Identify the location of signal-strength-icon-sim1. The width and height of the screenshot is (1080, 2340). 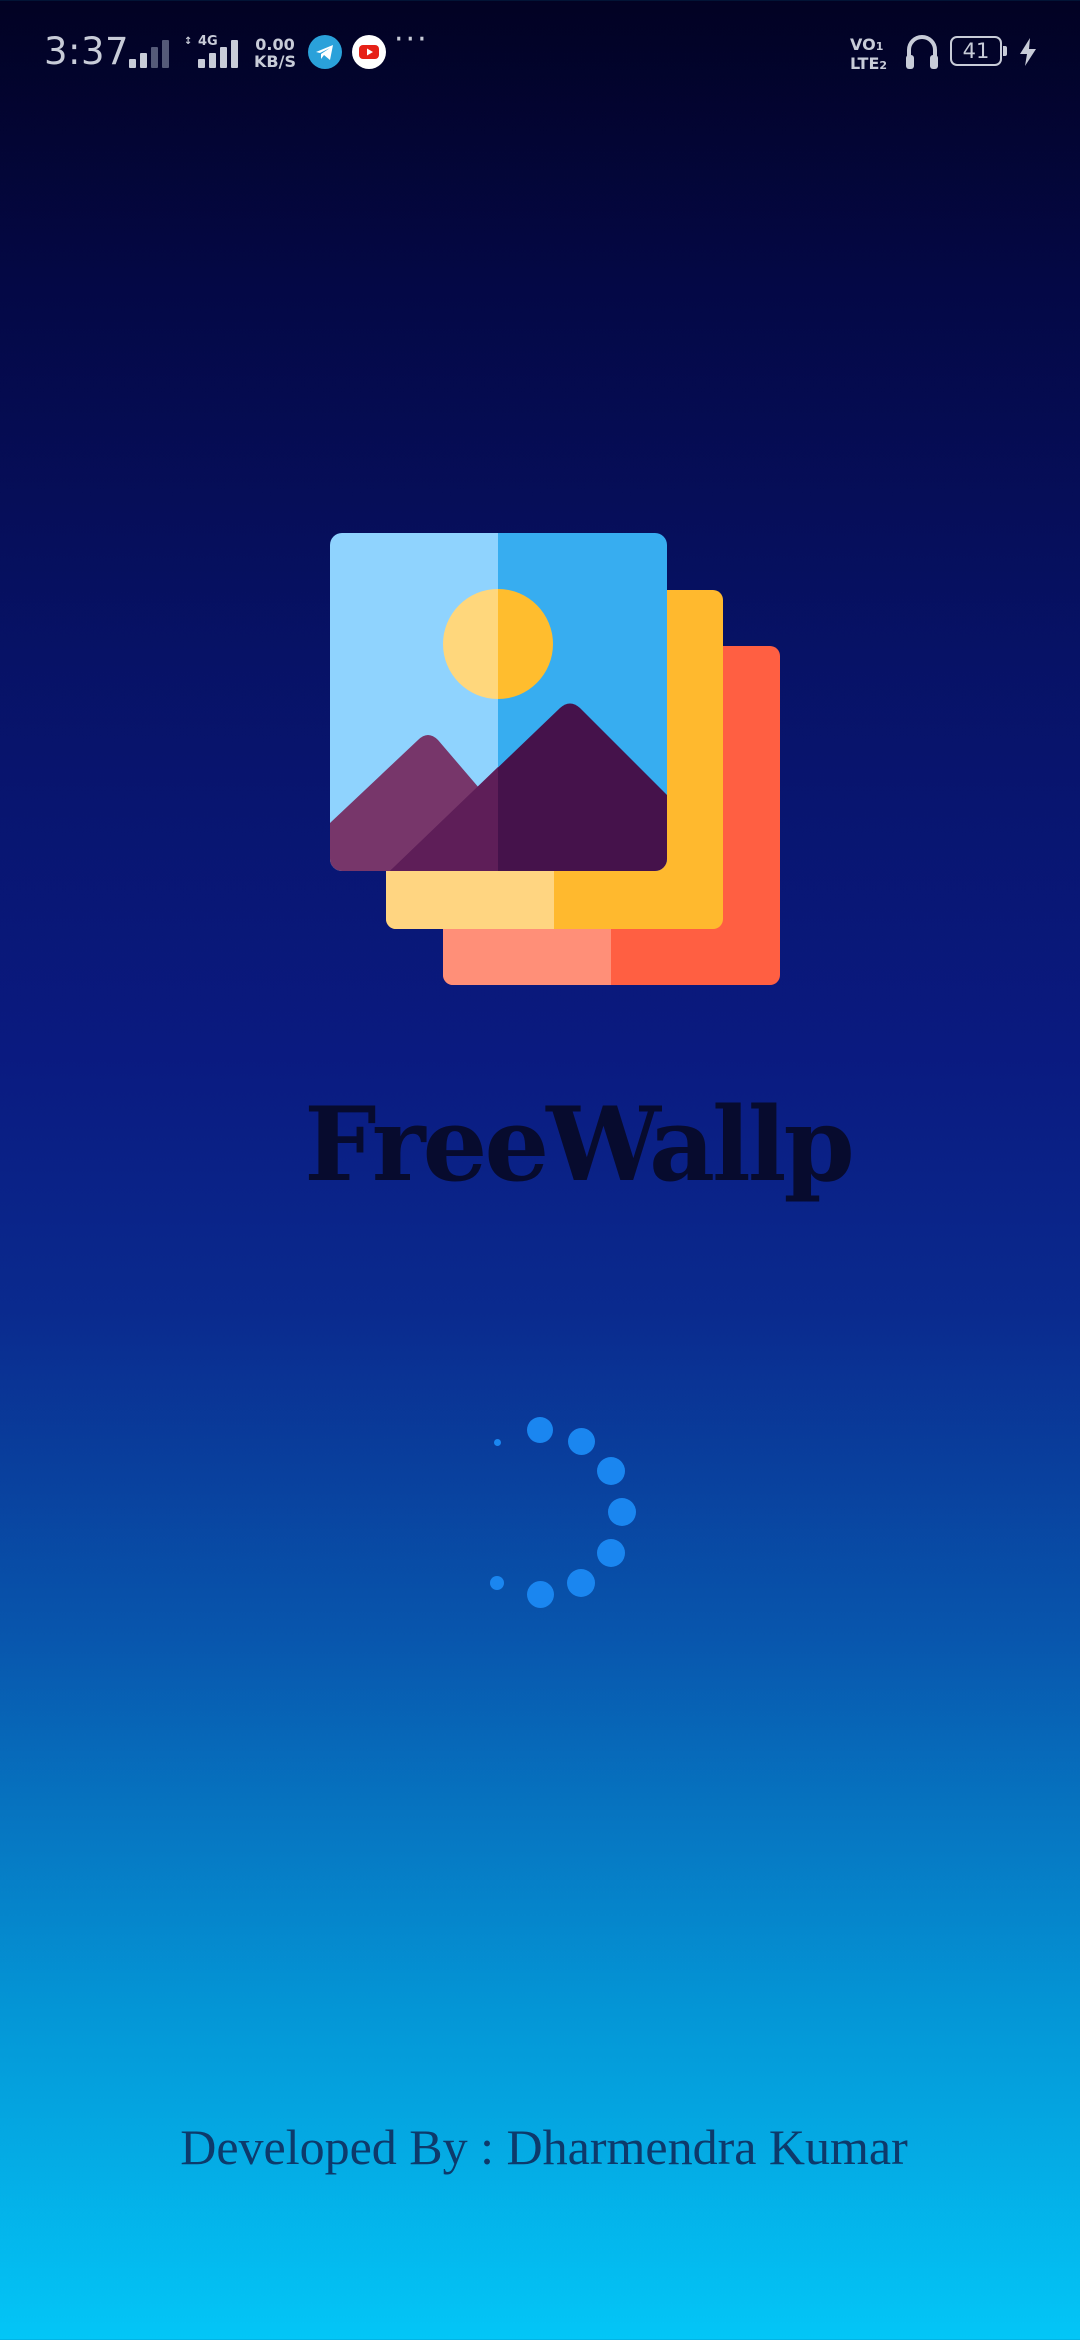
(149, 53).